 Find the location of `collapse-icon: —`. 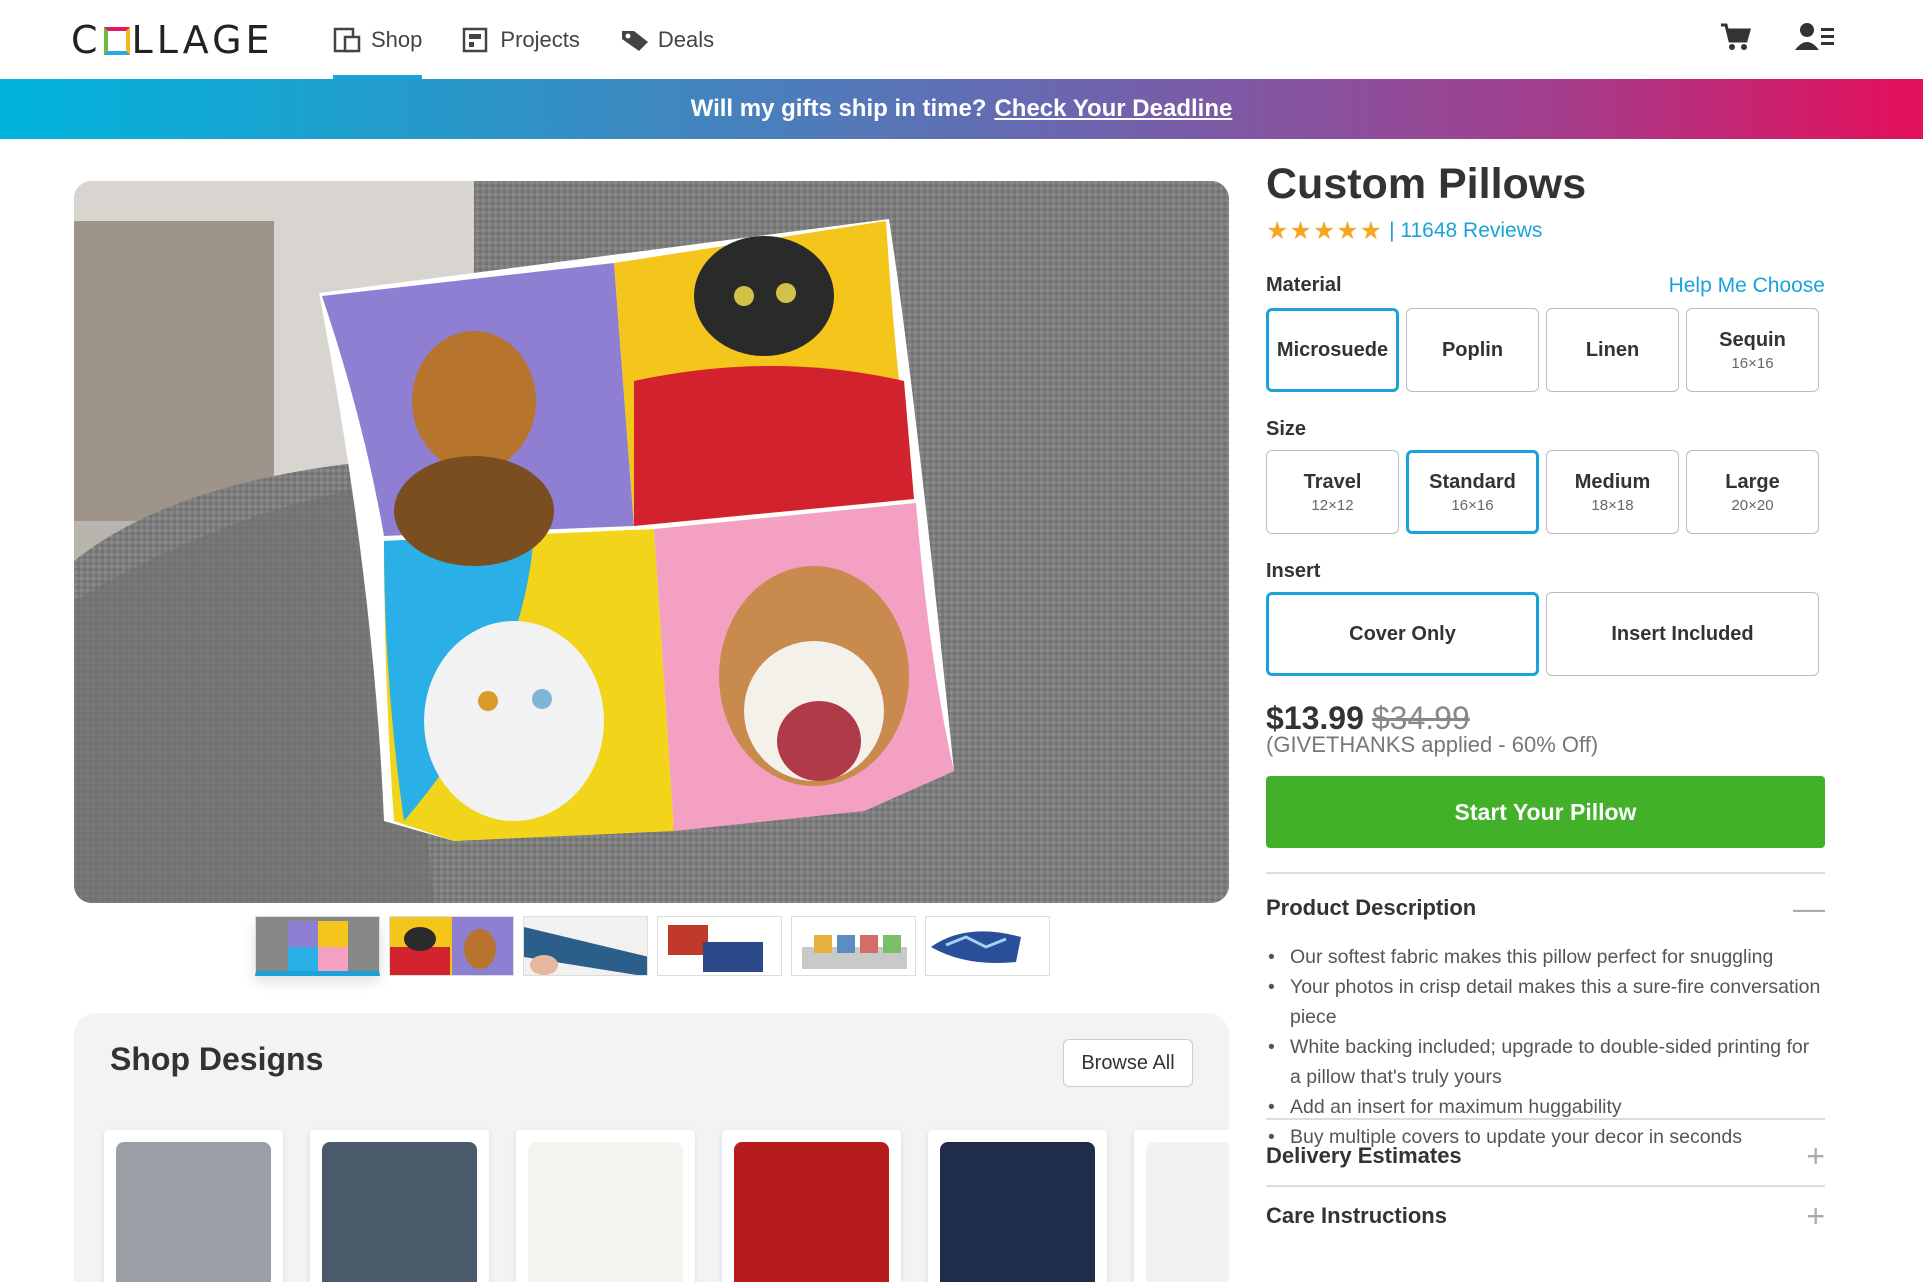

collapse-icon: — is located at coordinates (1809, 908).